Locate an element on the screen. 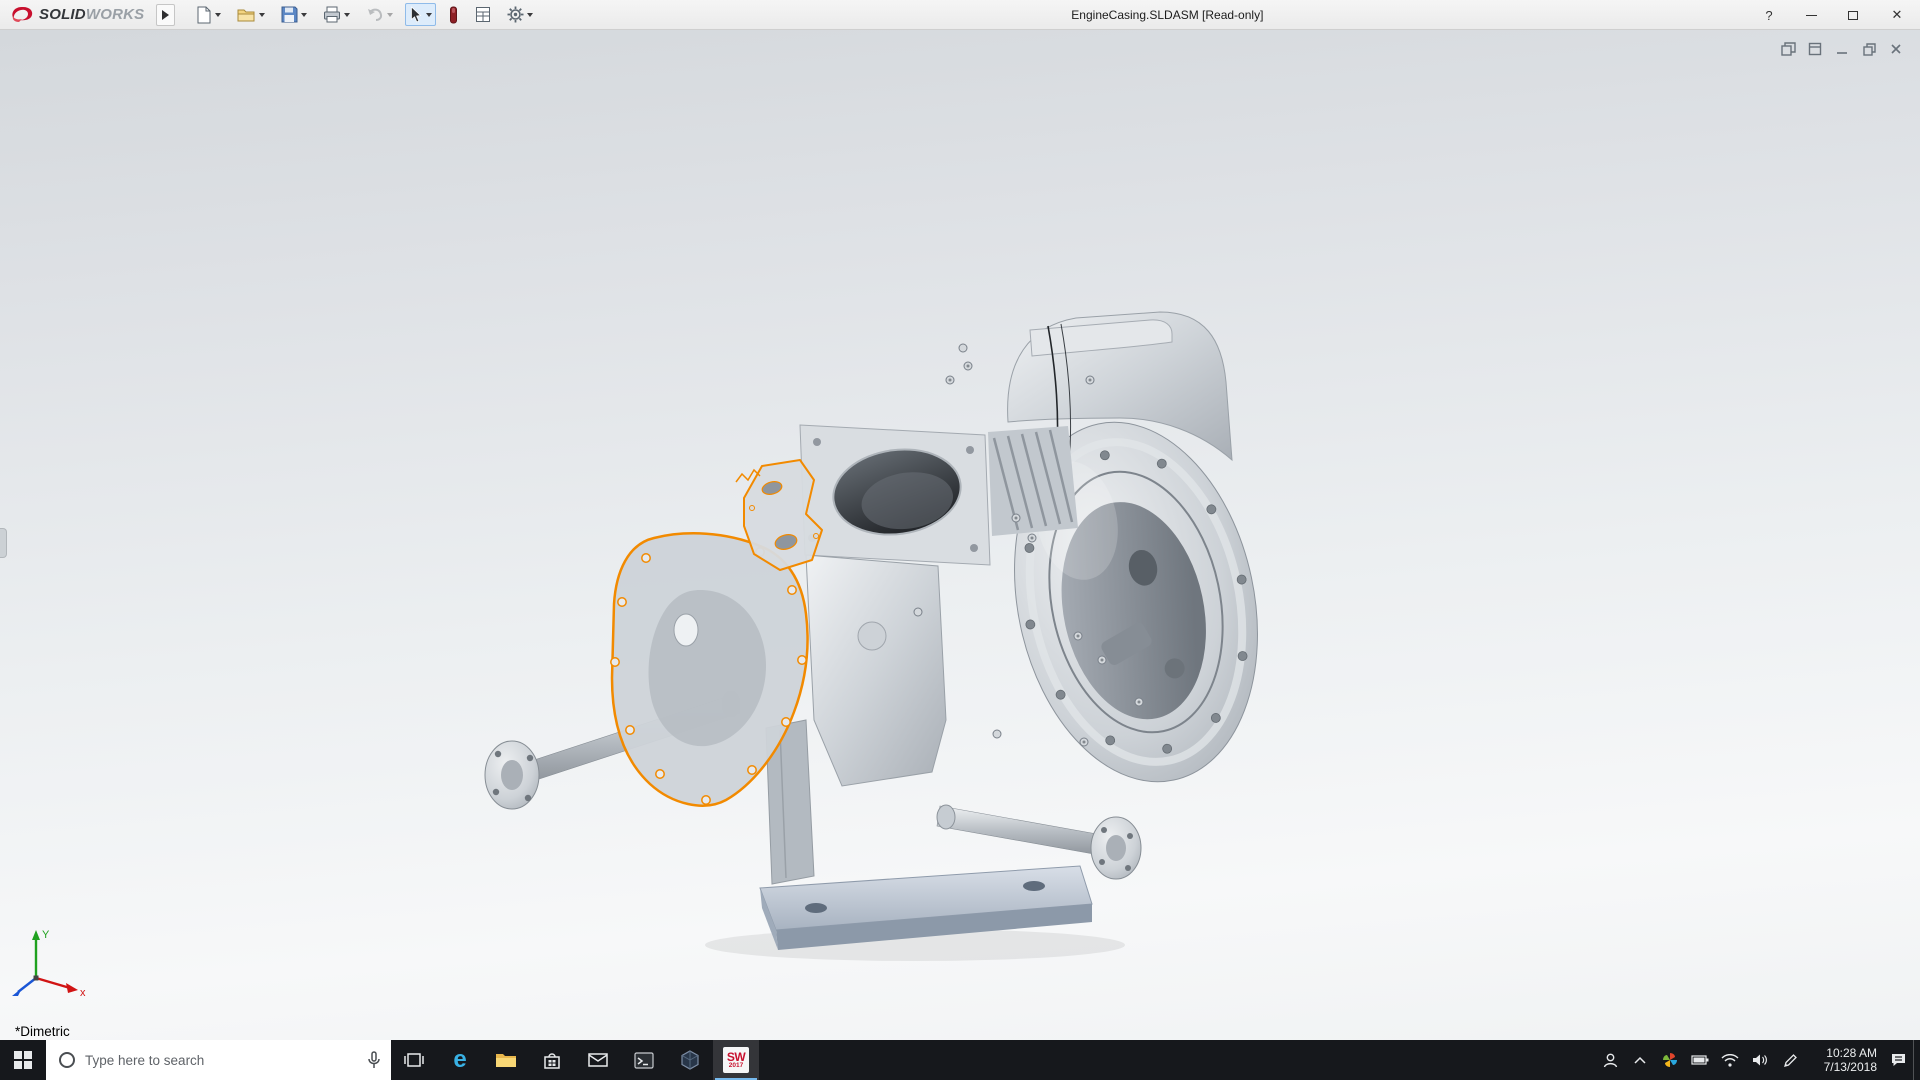 This screenshot has width=1920, height=1080. taskbar-app-solidworks: SW 2017 is located at coordinates (736, 1060).